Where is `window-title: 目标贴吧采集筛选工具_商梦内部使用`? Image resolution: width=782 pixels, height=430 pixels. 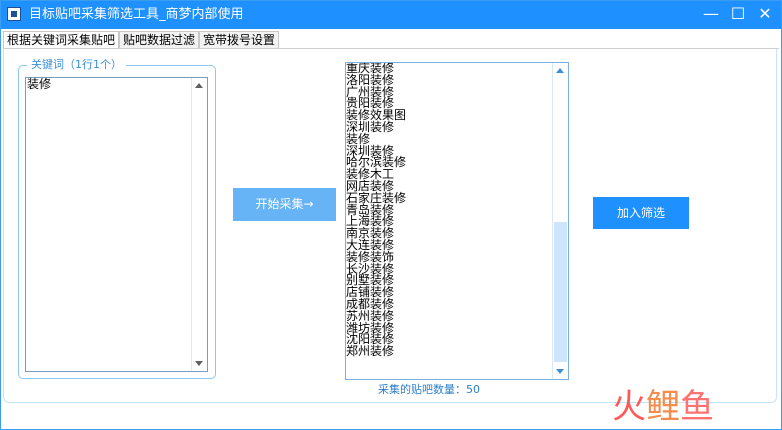 window-title: 目标贴吧采集筛选工具_商梦内部使用 is located at coordinates (136, 14).